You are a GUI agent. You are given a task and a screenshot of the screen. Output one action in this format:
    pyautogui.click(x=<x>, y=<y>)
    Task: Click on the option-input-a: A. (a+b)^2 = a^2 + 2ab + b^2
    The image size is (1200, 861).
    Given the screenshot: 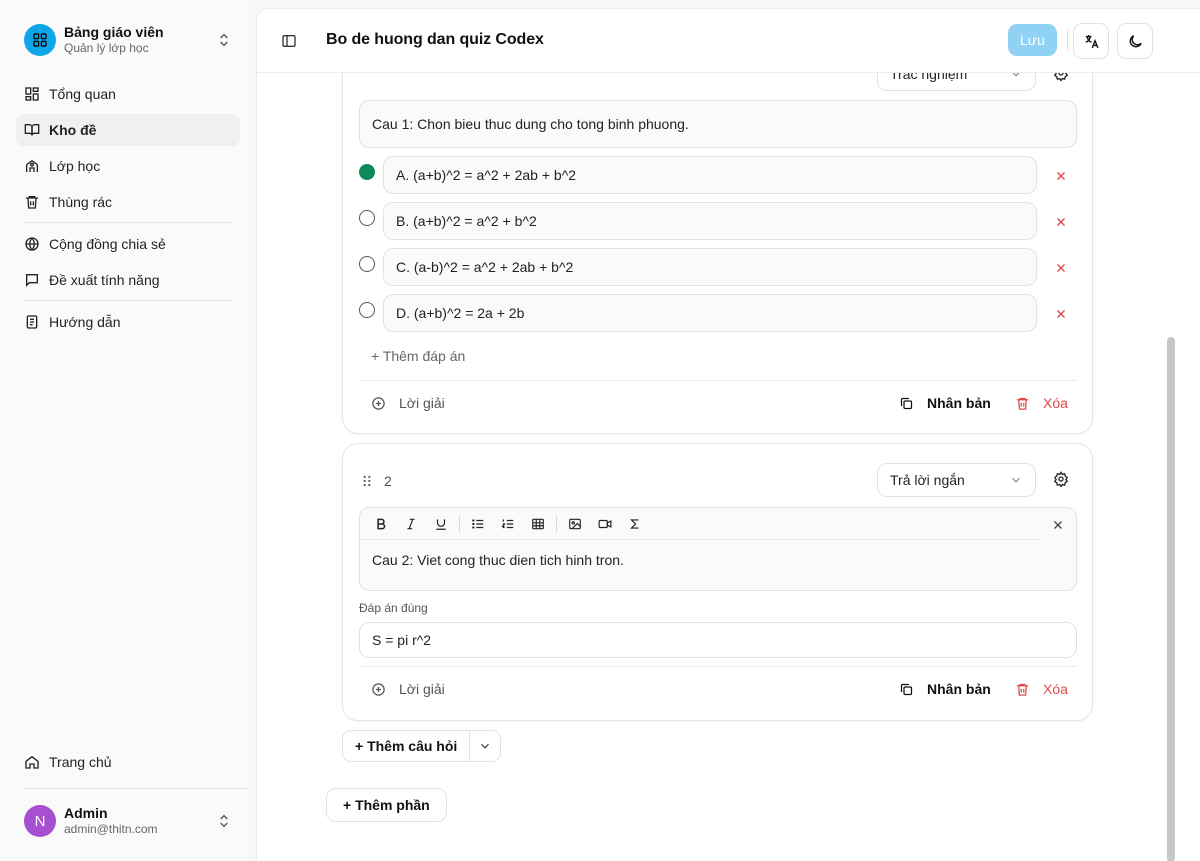 What is the action you would take?
    pyautogui.click(x=710, y=175)
    